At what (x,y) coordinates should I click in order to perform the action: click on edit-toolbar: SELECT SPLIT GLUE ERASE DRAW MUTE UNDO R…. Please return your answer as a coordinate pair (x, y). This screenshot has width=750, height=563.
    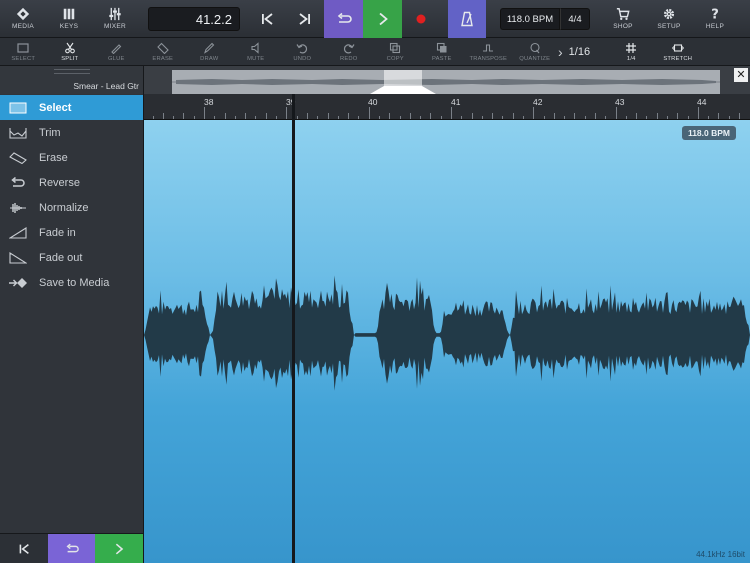
    Looking at the image, I should click on (375, 52).